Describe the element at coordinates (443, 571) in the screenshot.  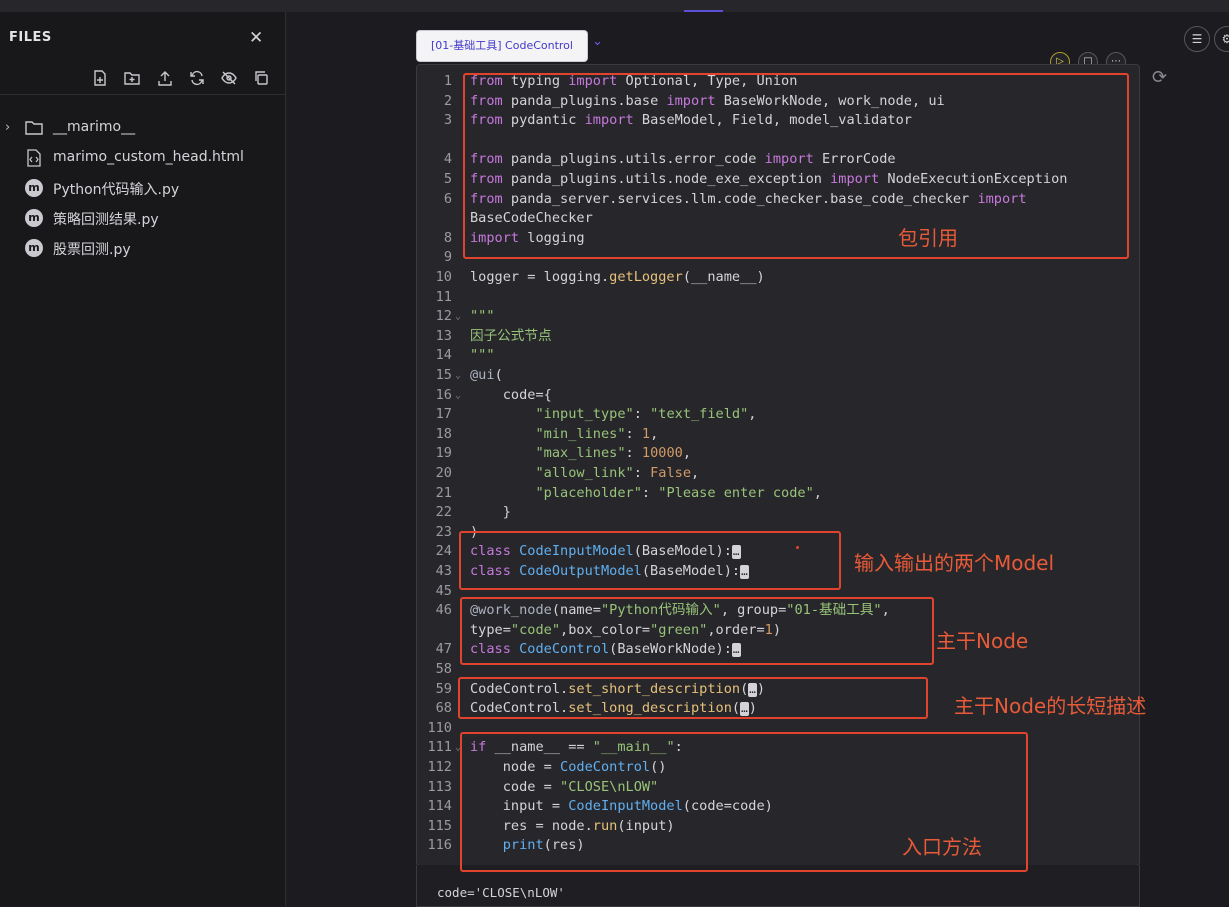
I see `line-number: 43` at that location.